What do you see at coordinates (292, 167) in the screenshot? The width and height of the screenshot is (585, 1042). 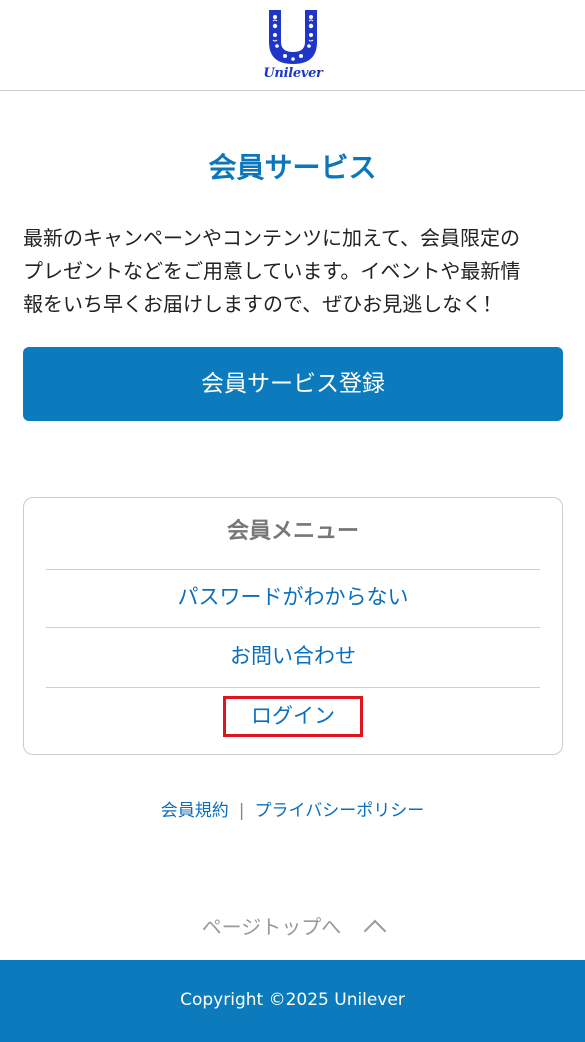 I see `page-title: 会員サービス` at bounding box center [292, 167].